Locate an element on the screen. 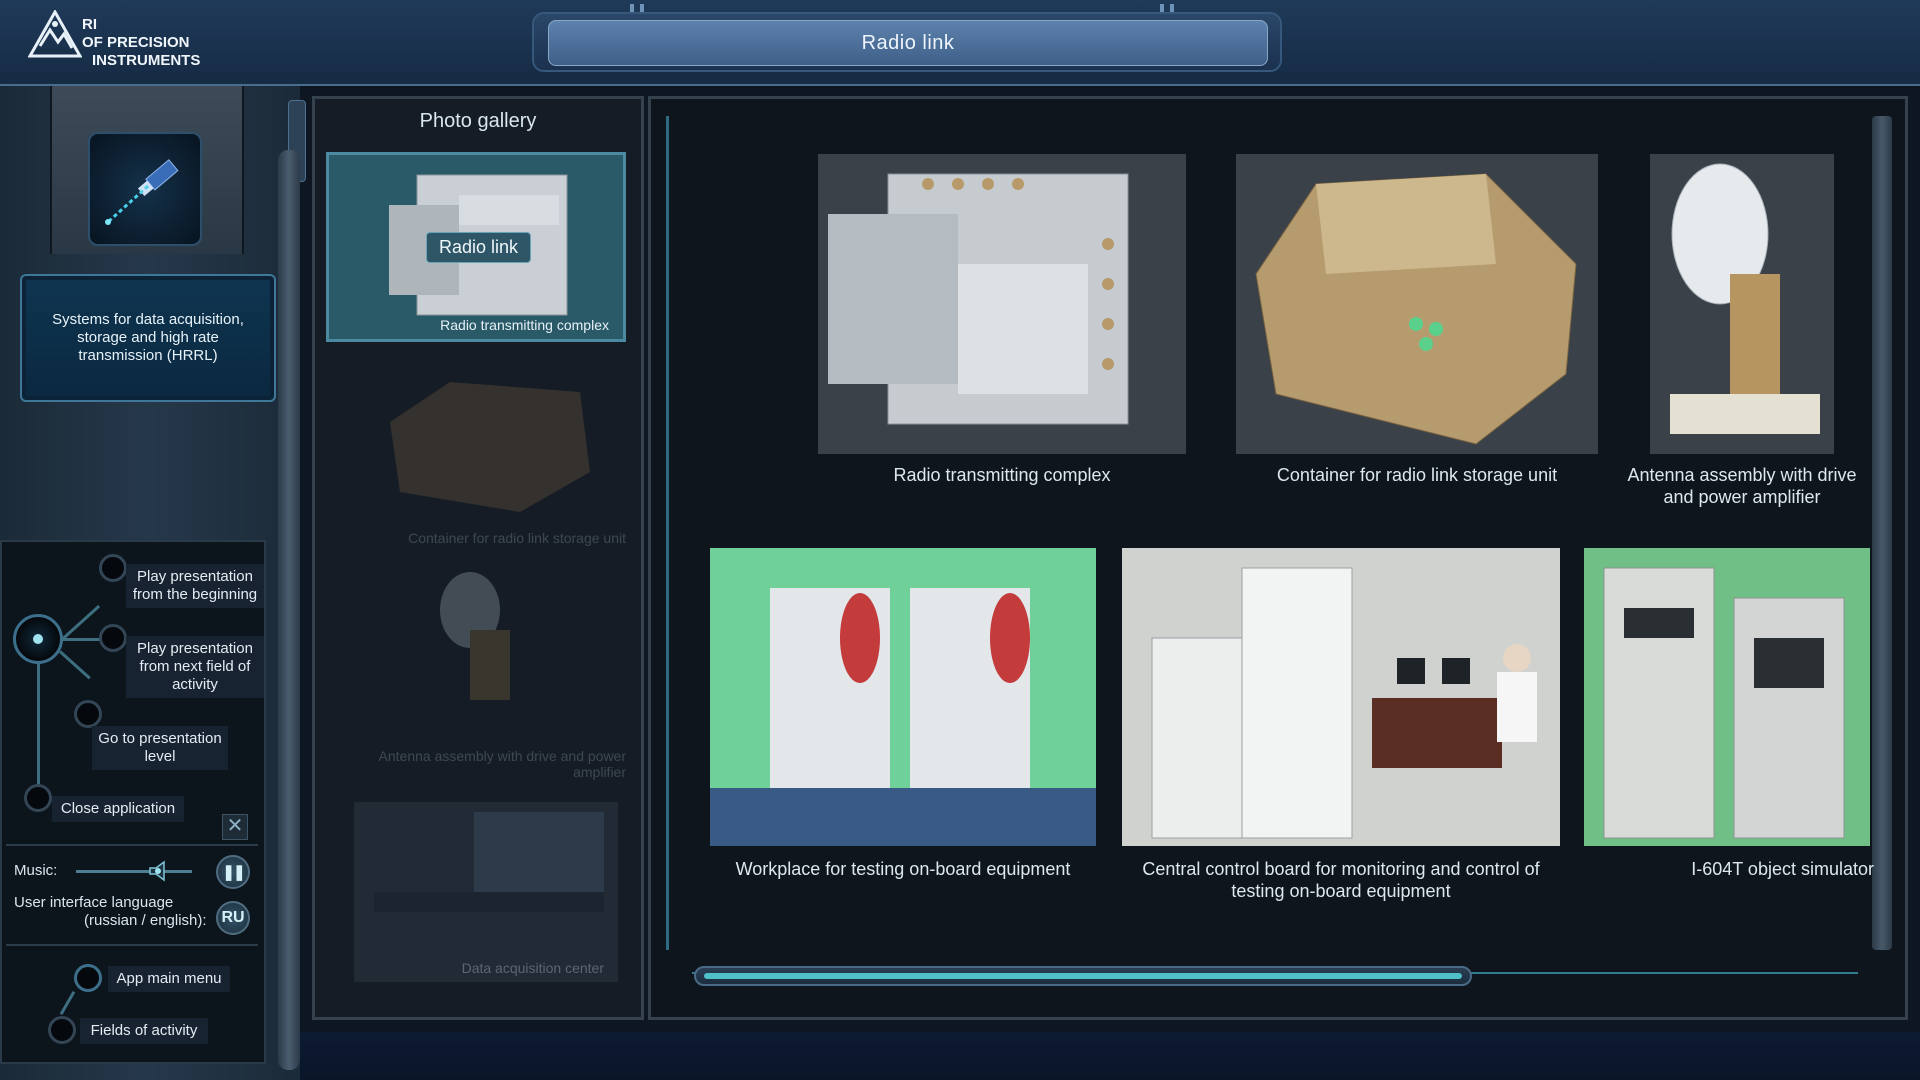 This screenshot has height=1080, width=1920. satellite-icon is located at coordinates (142, 192).